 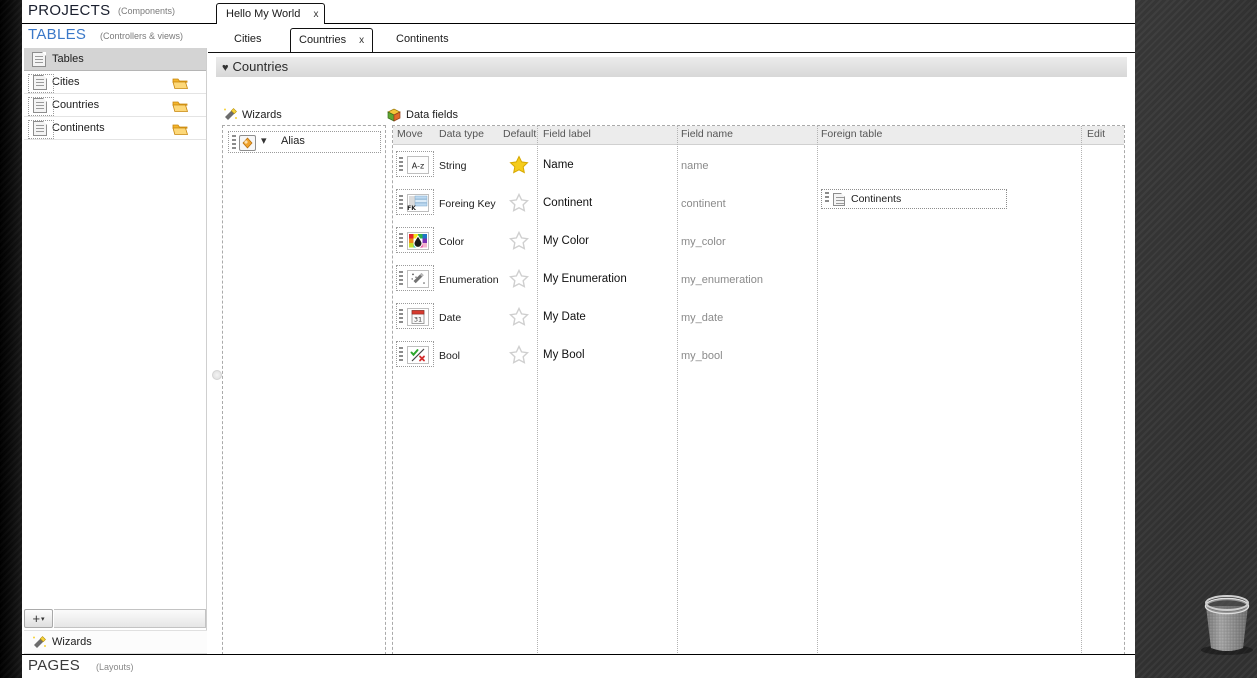 What do you see at coordinates (585, 279) in the screenshot?
I see `cell-field-label: My Enumeration` at bounding box center [585, 279].